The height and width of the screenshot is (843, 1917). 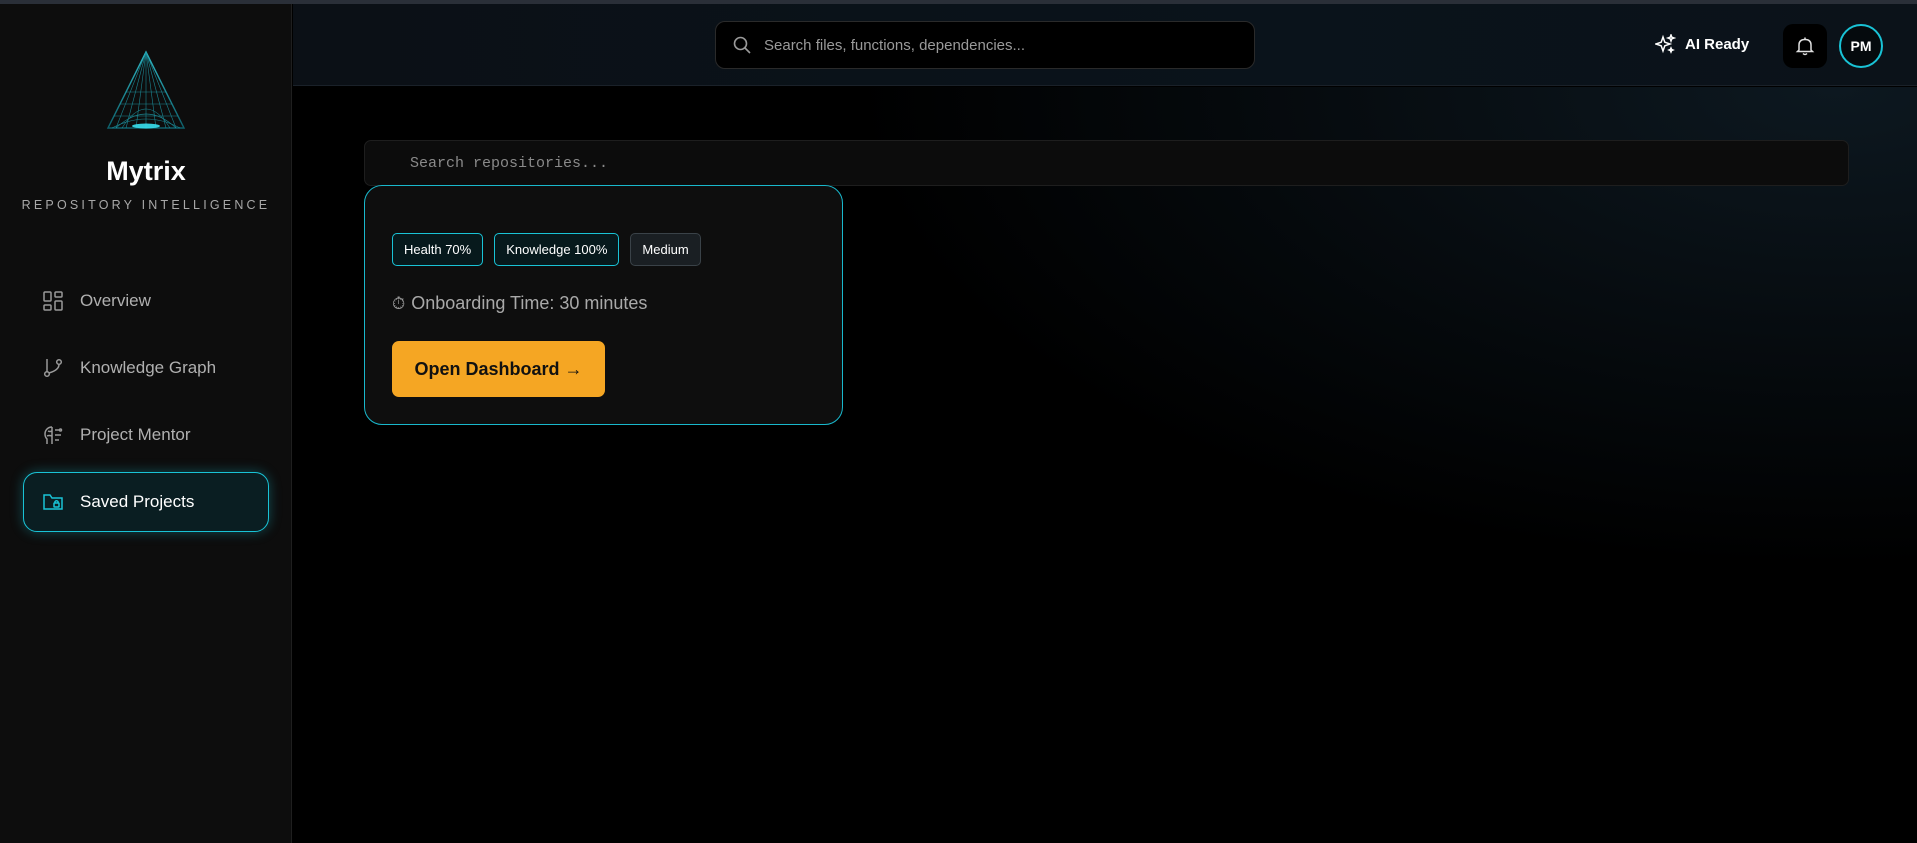 What do you see at coordinates (399, 303) in the screenshot?
I see `stopwatch-icon: ⏱` at bounding box center [399, 303].